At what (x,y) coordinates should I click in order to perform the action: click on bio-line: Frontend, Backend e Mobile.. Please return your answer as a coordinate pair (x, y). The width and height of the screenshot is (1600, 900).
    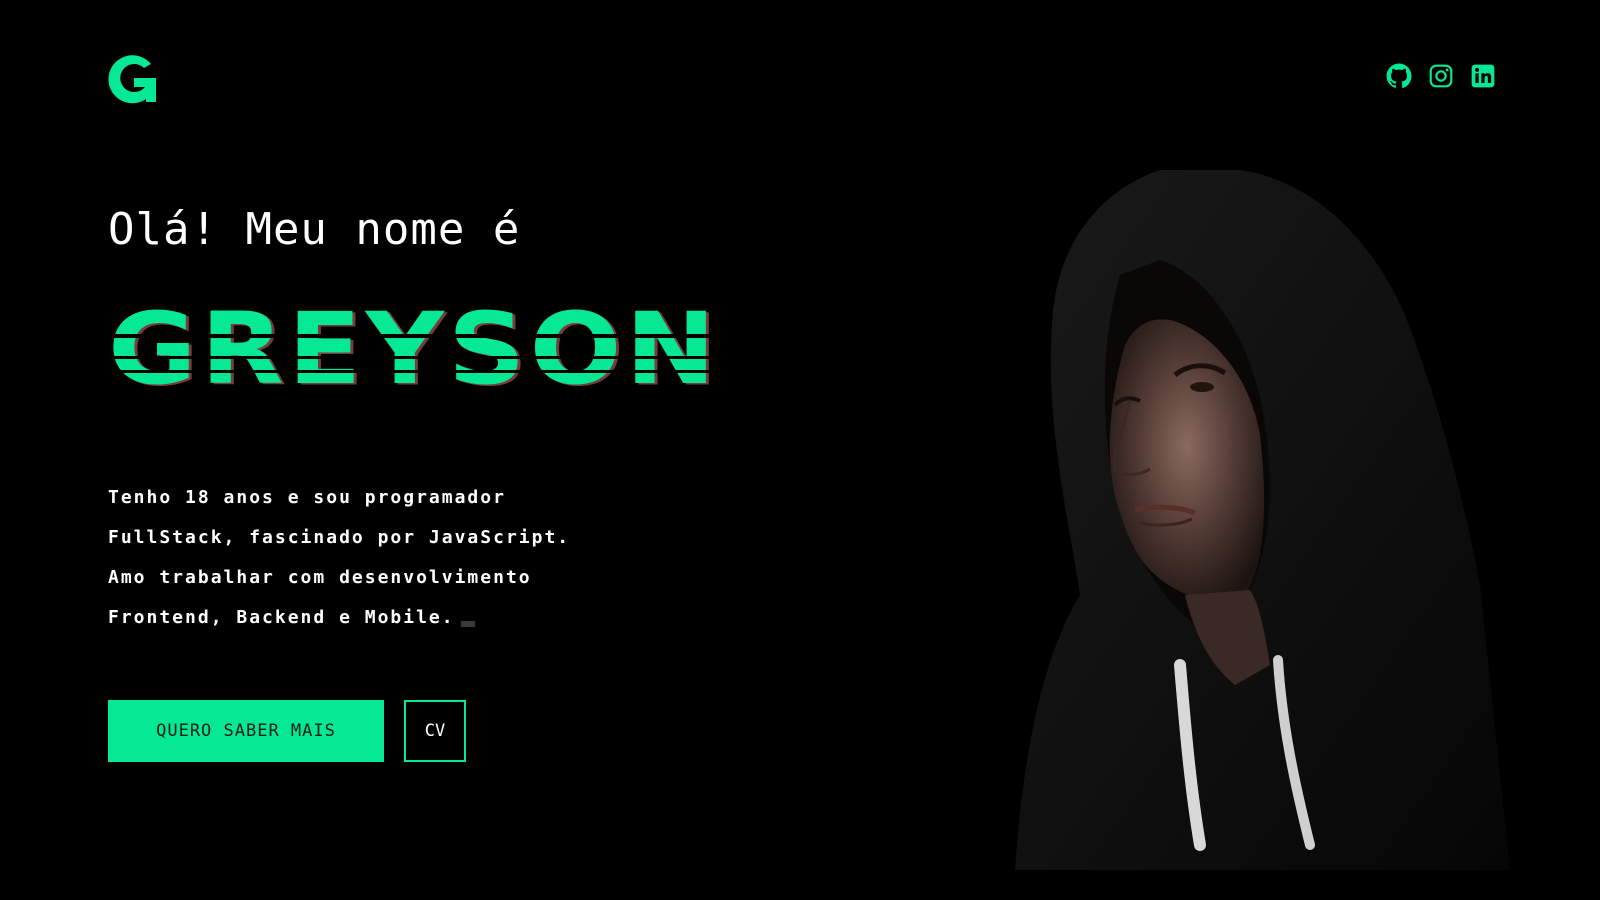
    Looking at the image, I should click on (281, 617).